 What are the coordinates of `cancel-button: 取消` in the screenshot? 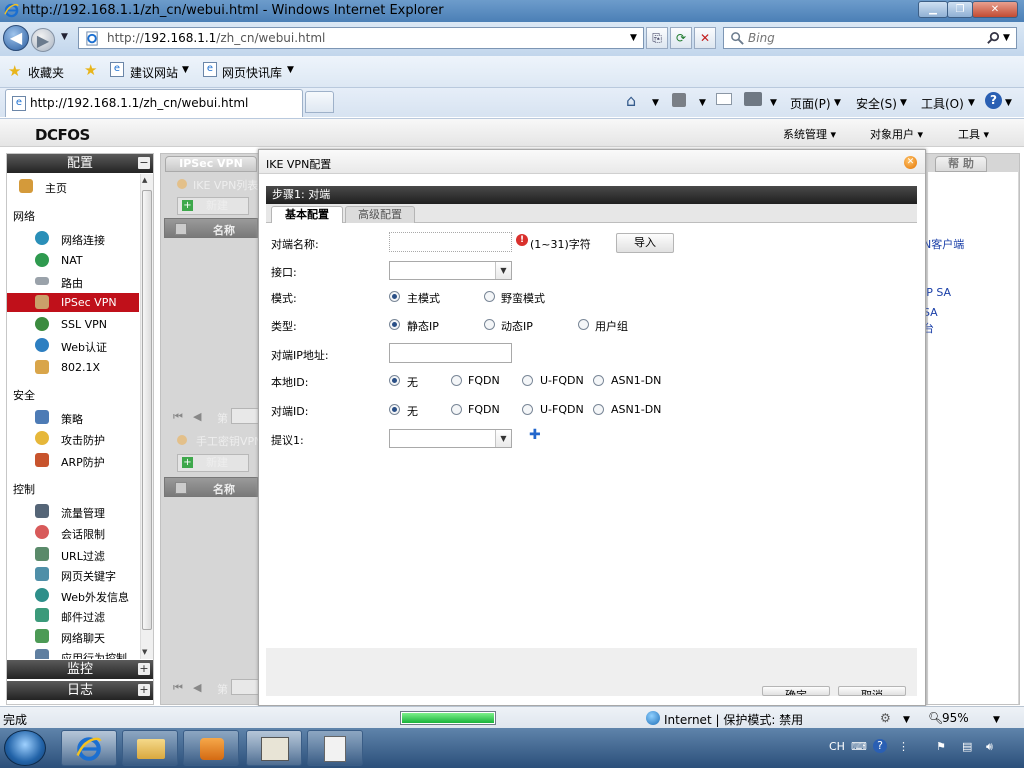 It's located at (872, 691).